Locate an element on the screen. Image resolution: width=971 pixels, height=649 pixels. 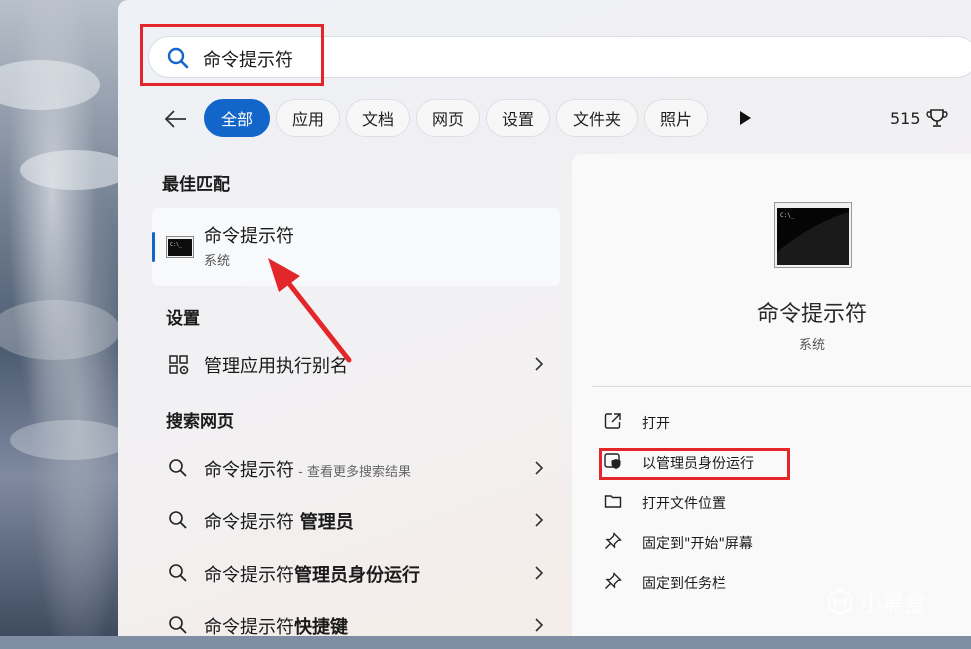
cmd-app-icon: C:\_ is located at coordinates (180, 247).